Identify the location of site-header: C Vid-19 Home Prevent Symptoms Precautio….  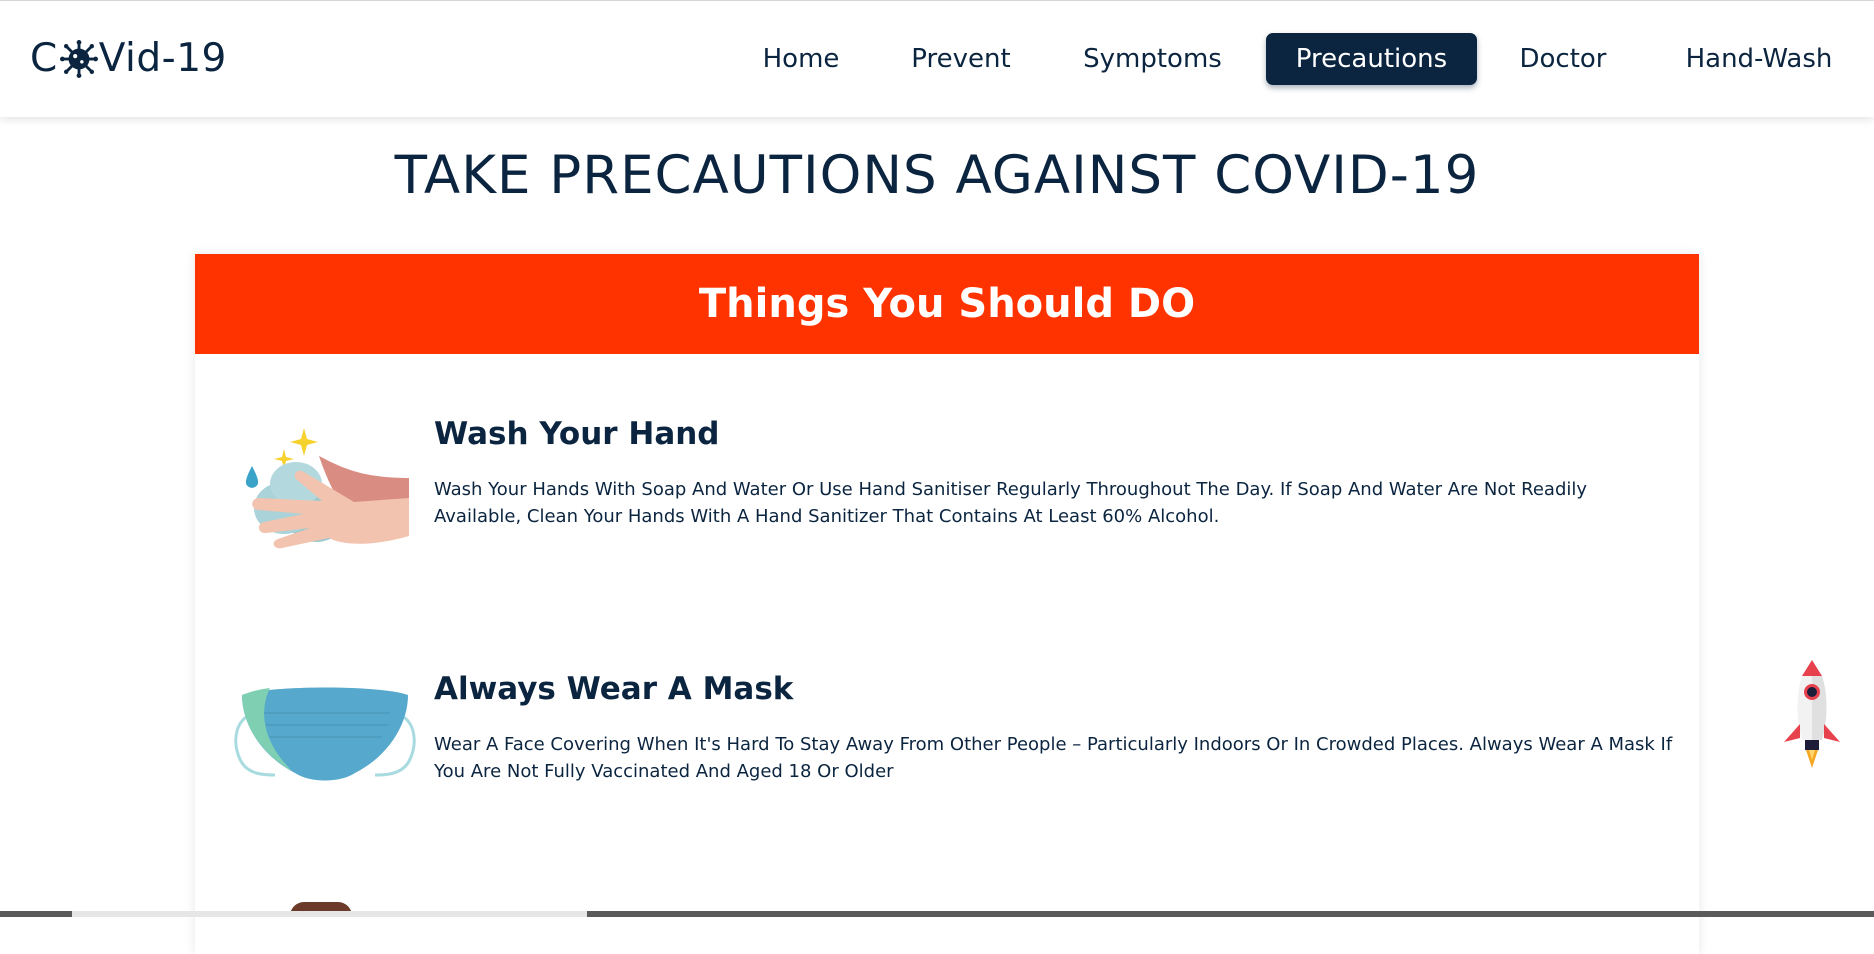
(937, 59).